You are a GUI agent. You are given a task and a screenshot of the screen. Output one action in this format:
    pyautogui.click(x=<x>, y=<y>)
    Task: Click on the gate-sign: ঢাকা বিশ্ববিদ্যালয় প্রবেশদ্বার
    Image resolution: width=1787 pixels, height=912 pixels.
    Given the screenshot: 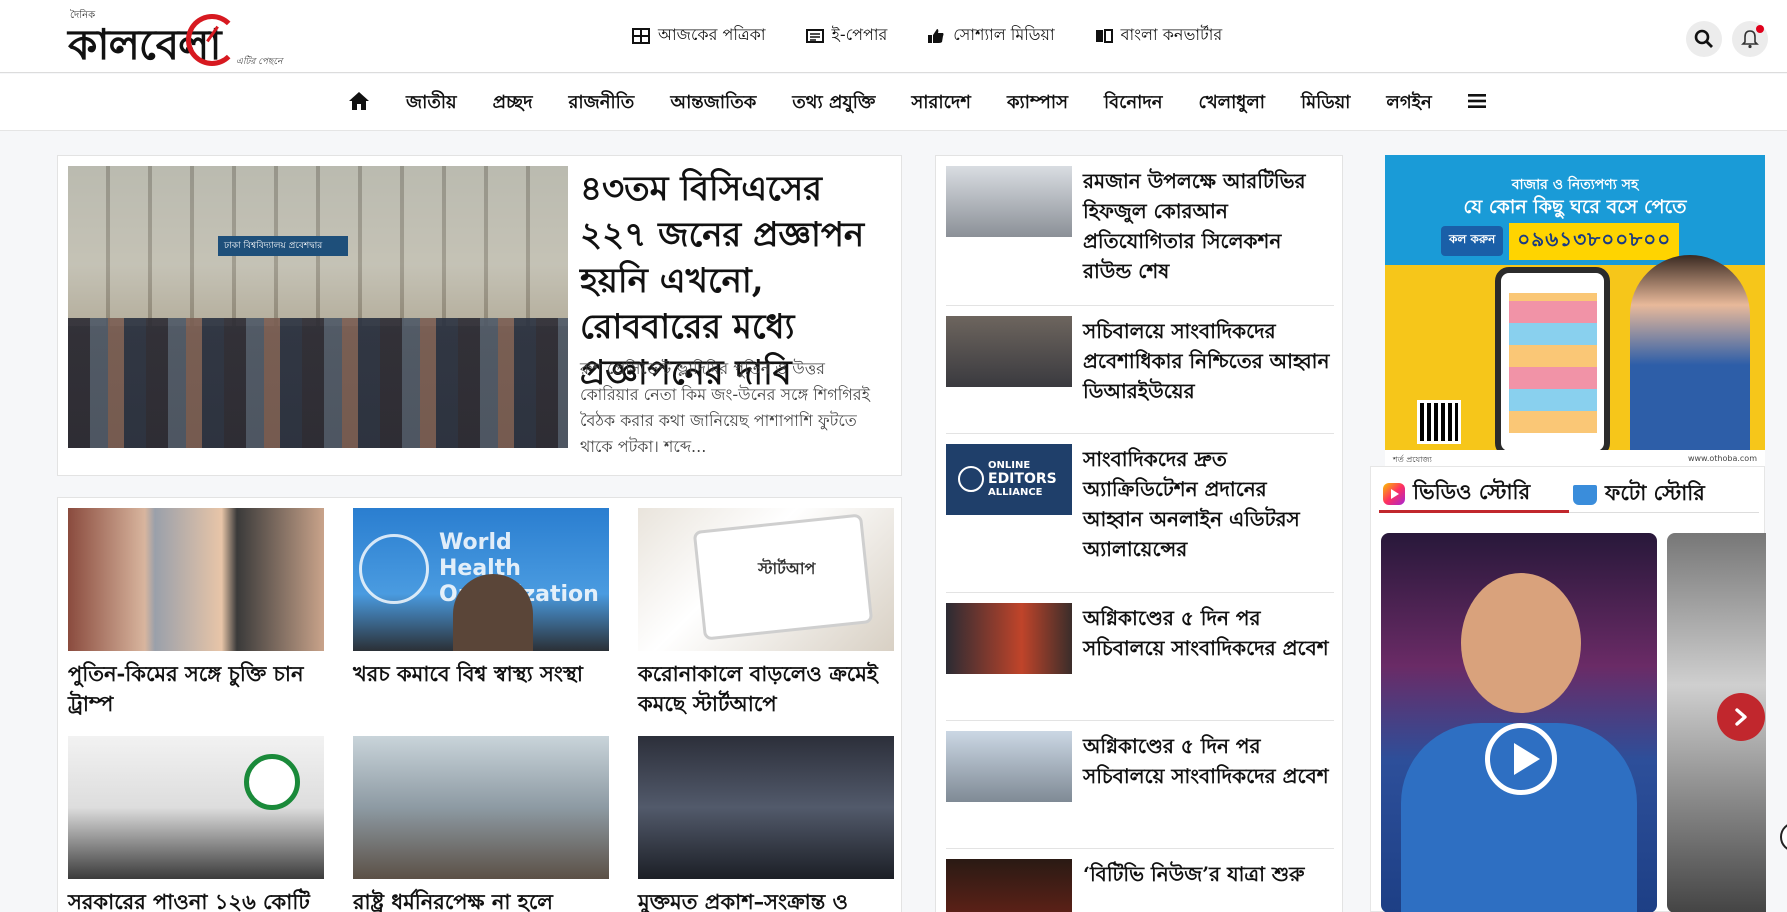 What is the action you would take?
    pyautogui.click(x=283, y=246)
    